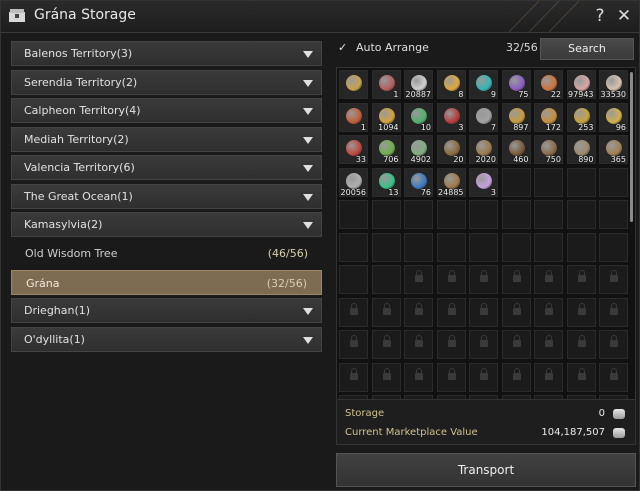 Image resolution: width=640 pixels, height=491 pixels. I want to click on territory-valencia: Valencia Territory(6), so click(166, 167).